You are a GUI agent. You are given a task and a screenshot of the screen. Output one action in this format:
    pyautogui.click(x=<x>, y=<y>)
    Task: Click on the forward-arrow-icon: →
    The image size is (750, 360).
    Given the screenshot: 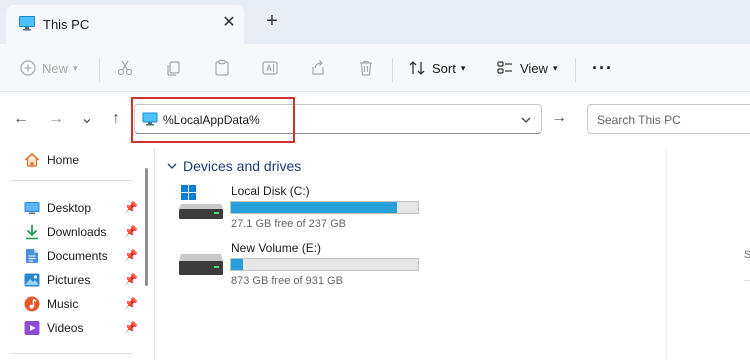 What is the action you would take?
    pyautogui.click(x=56, y=119)
    